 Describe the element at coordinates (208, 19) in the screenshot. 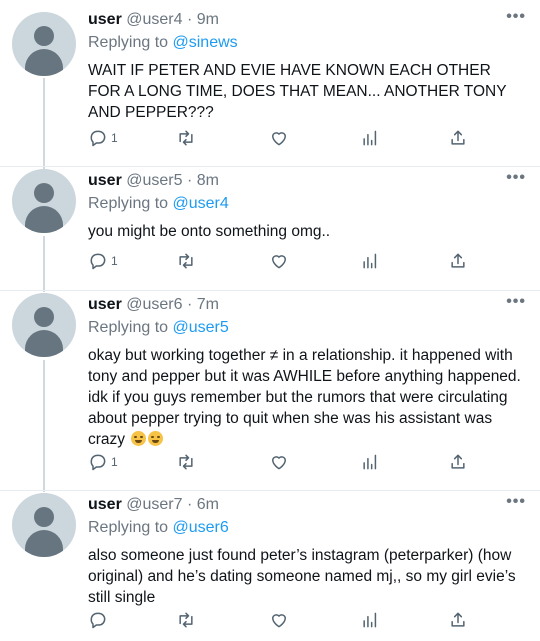

I see `timestamp: 9m` at that location.